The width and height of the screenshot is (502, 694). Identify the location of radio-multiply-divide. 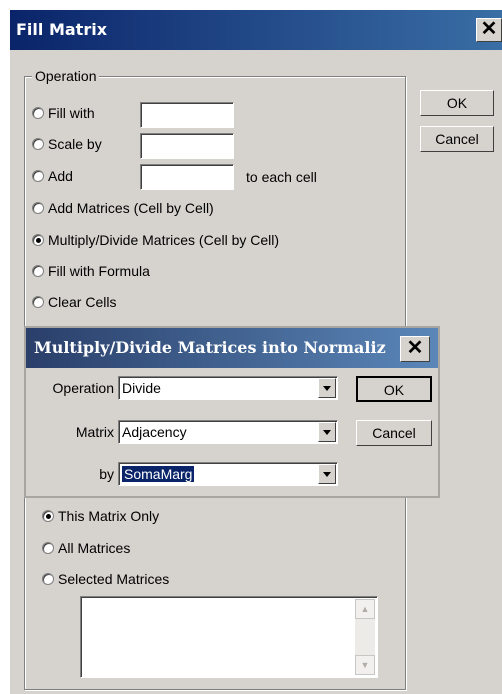
(38, 240).